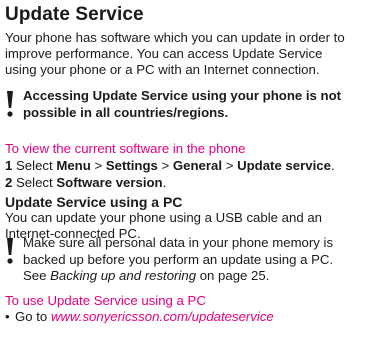 The image size is (378, 346). What do you see at coordinates (109, 182) in the screenshot?
I see `software-version-label: Software version` at bounding box center [109, 182].